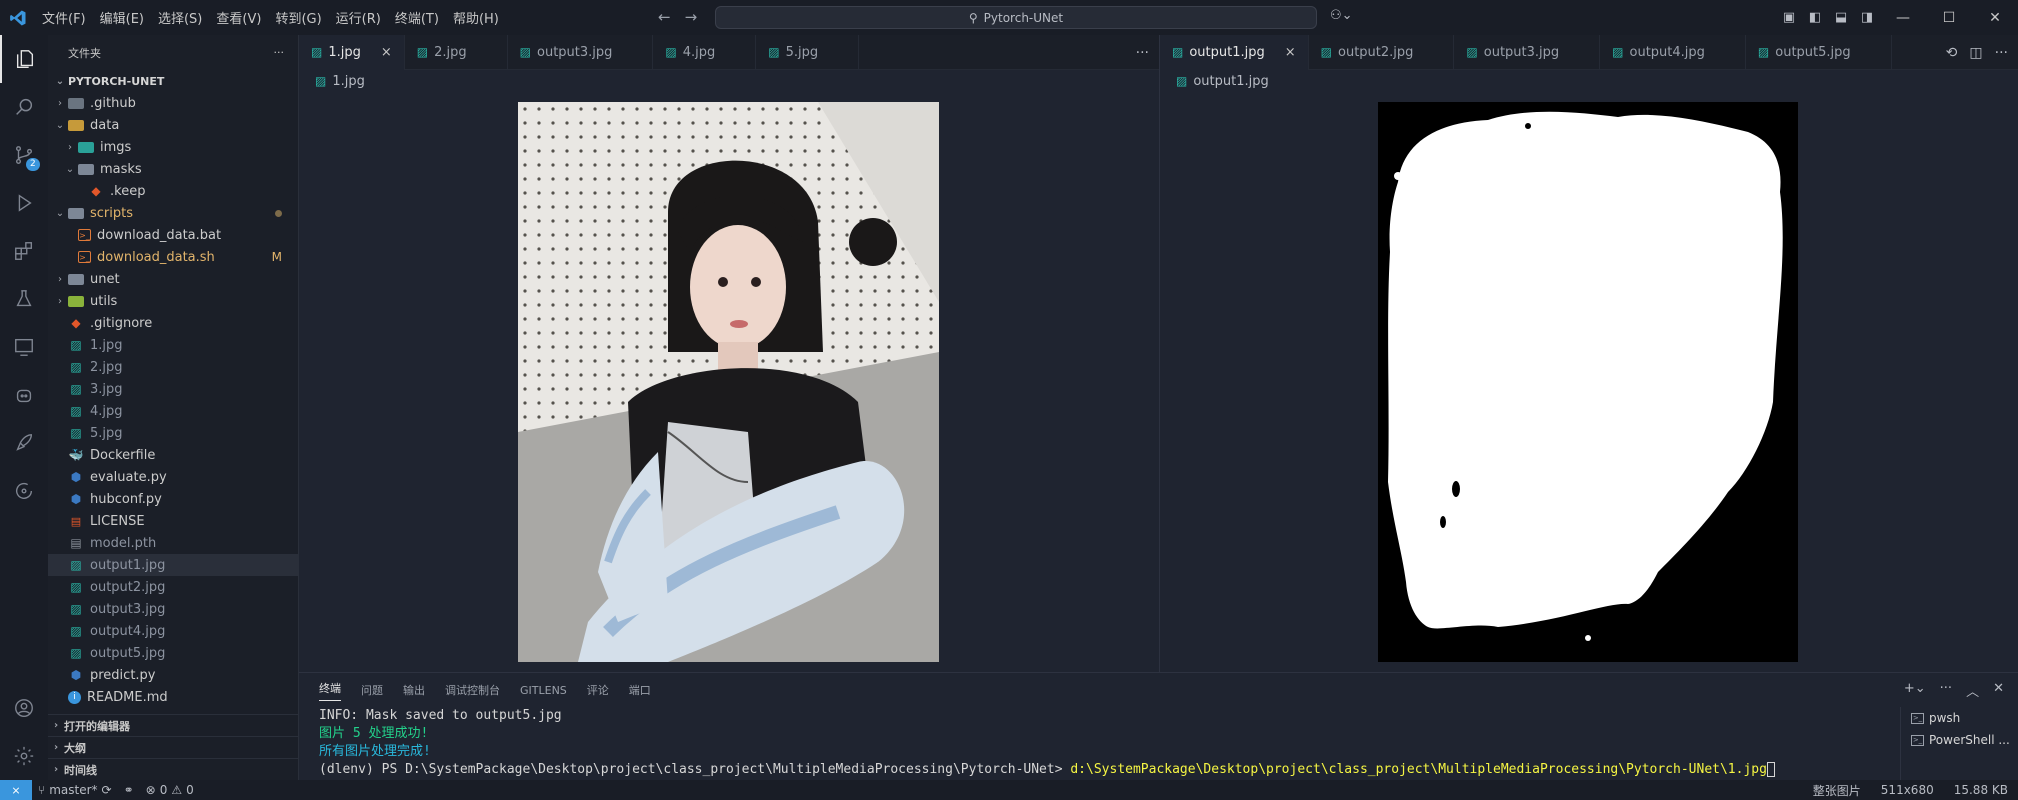 This screenshot has height=800, width=2018. I want to click on tree-item: ▨ output2.jpg, so click(173, 587).